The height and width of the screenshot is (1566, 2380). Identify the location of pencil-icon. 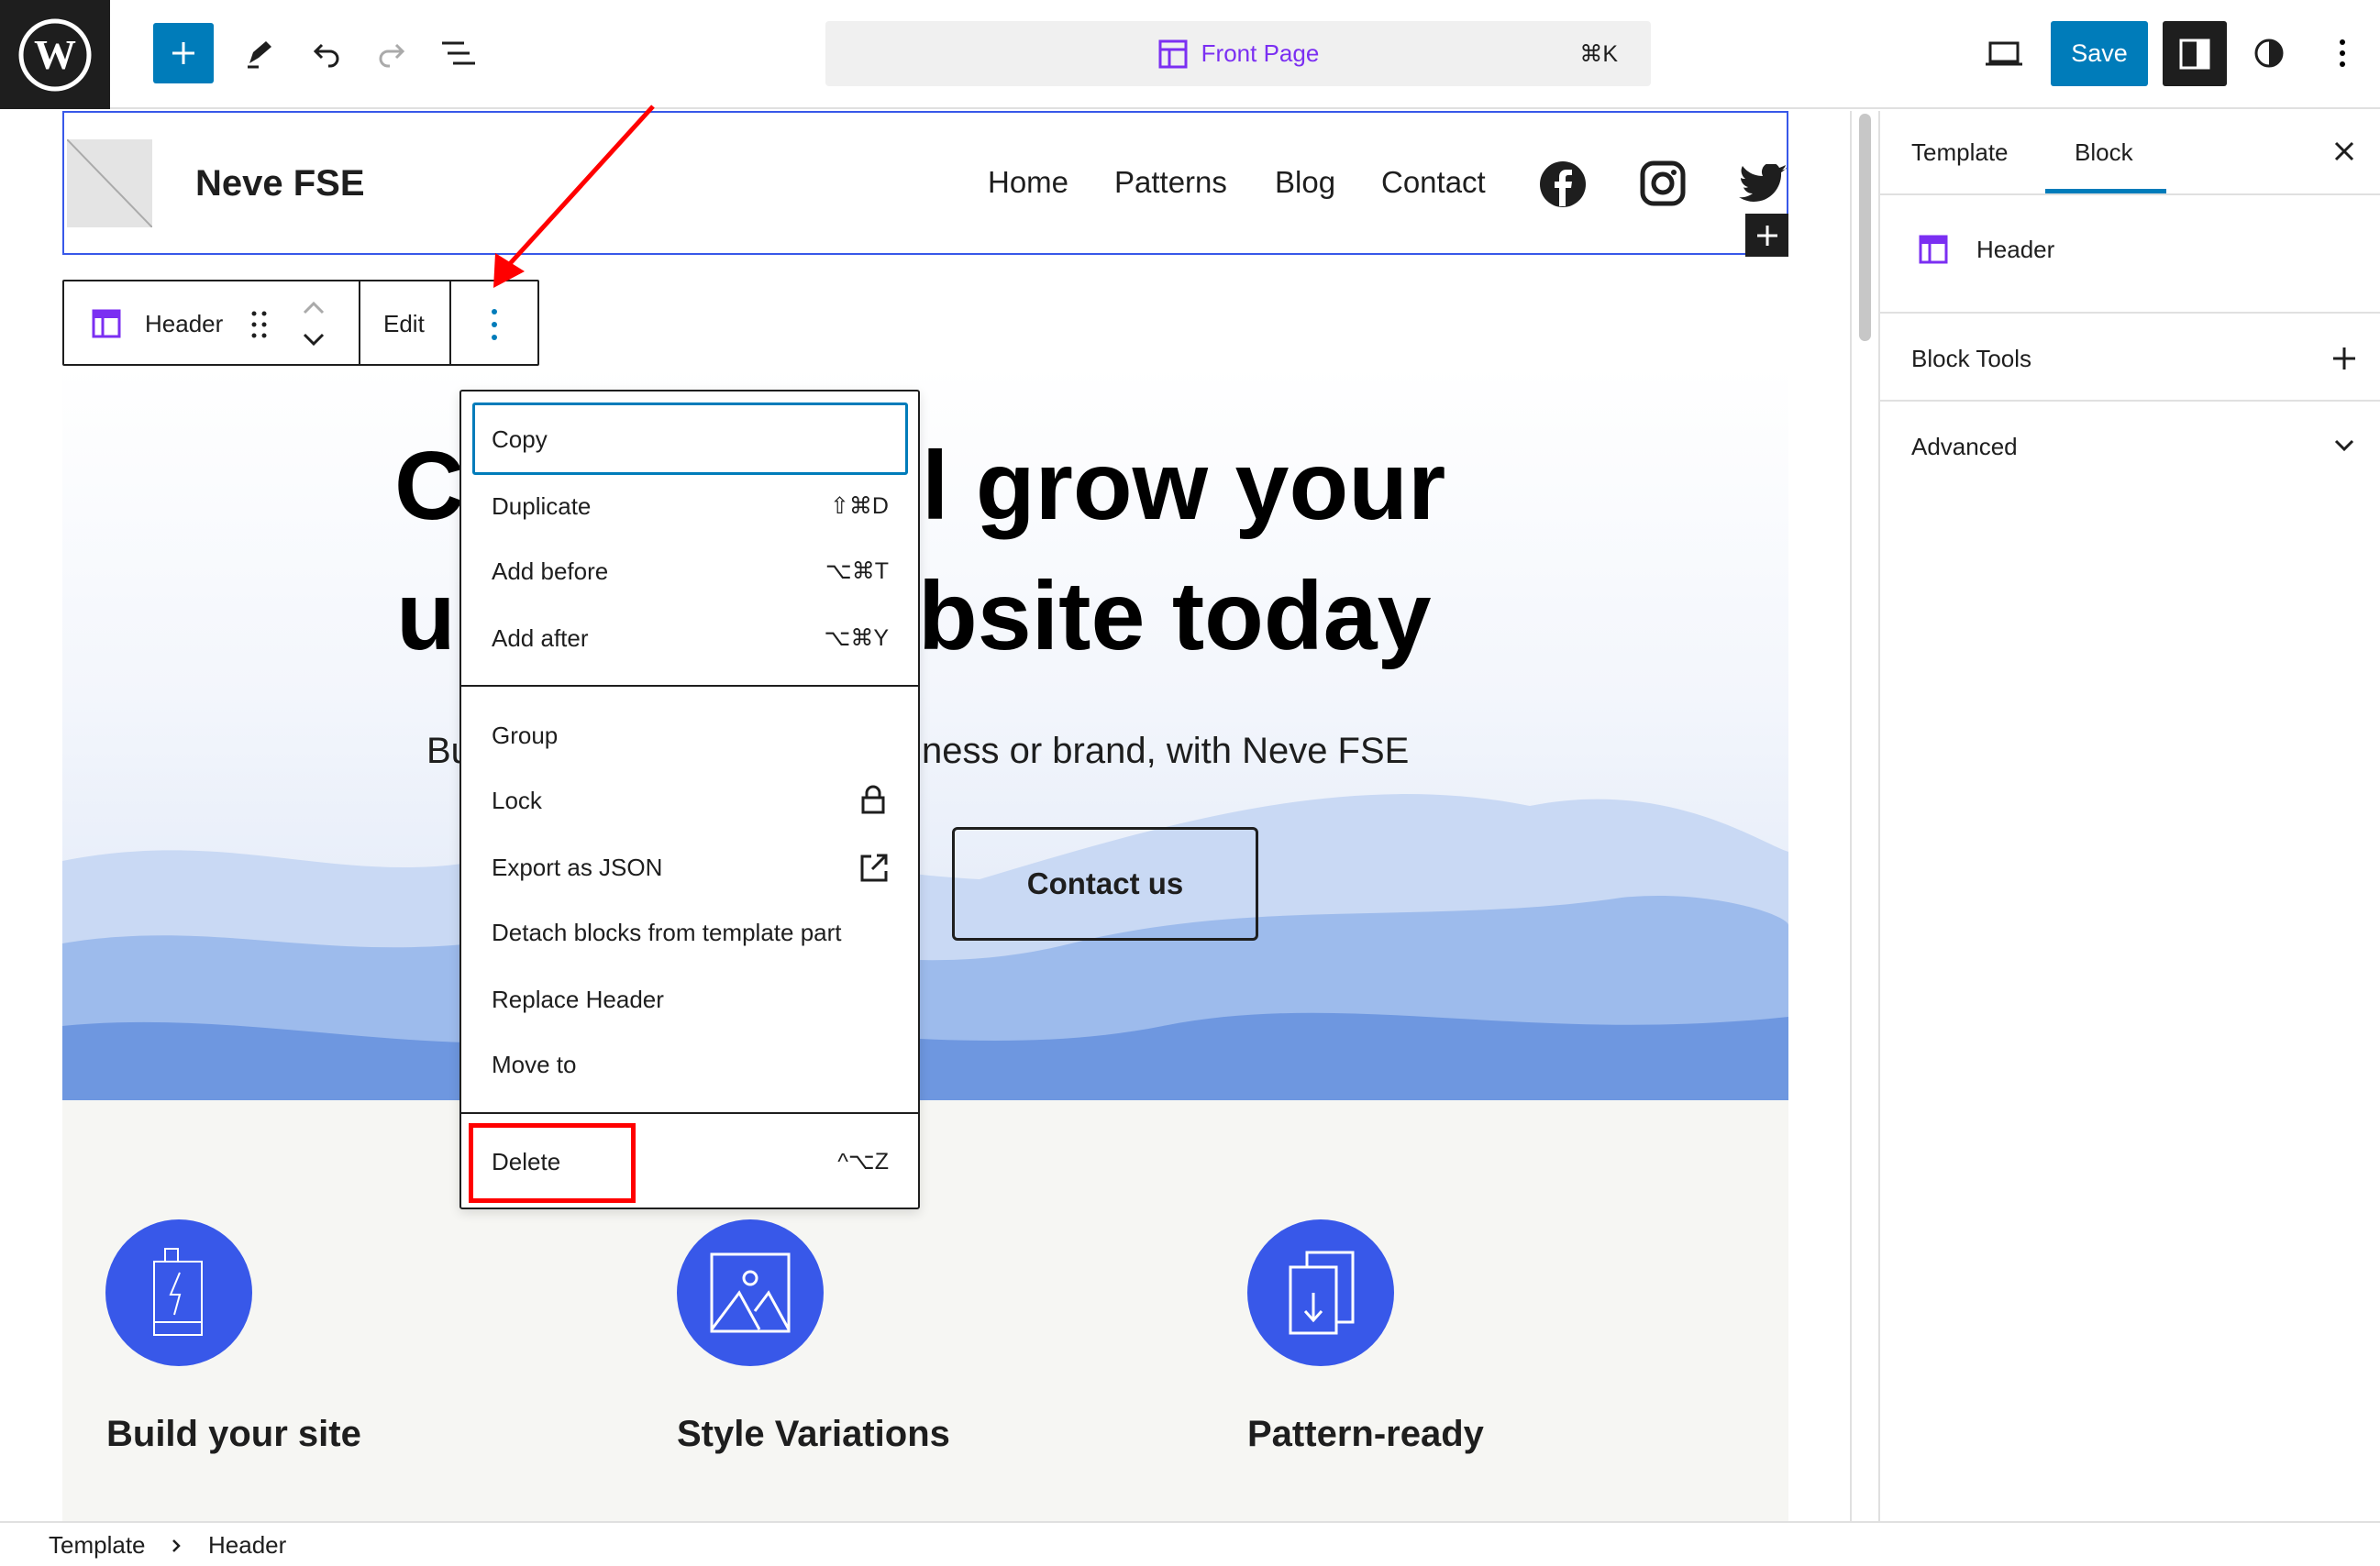
(259, 53).